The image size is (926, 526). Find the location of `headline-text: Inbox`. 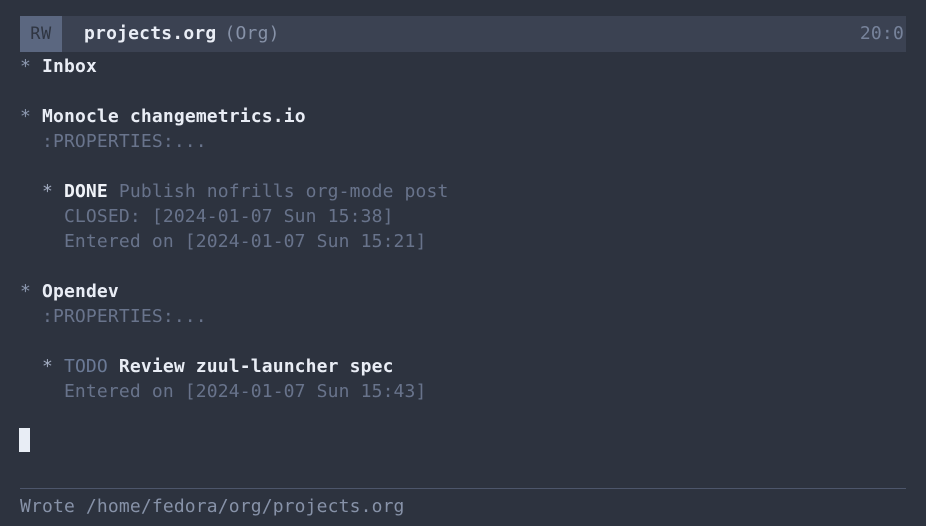

headline-text: Inbox is located at coordinates (69, 66).